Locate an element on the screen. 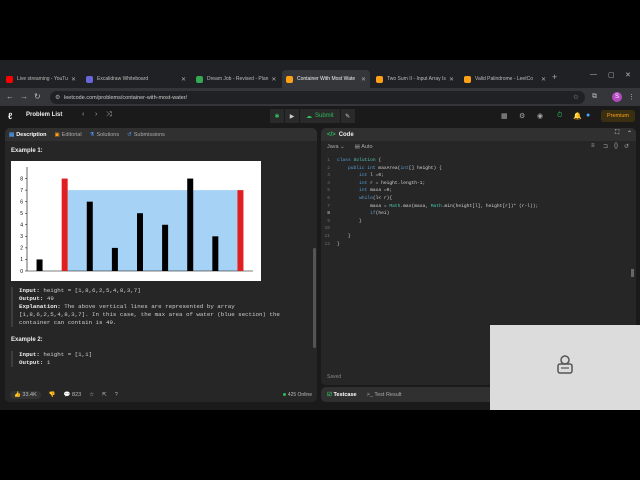 The image size is (640, 480). expand-icon: ⛶ is located at coordinates (617, 133).